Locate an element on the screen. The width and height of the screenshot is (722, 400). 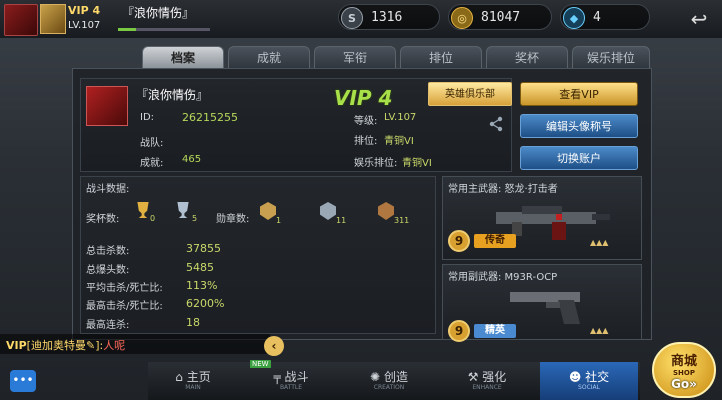
player-avatar is located at coordinates (21, 20).